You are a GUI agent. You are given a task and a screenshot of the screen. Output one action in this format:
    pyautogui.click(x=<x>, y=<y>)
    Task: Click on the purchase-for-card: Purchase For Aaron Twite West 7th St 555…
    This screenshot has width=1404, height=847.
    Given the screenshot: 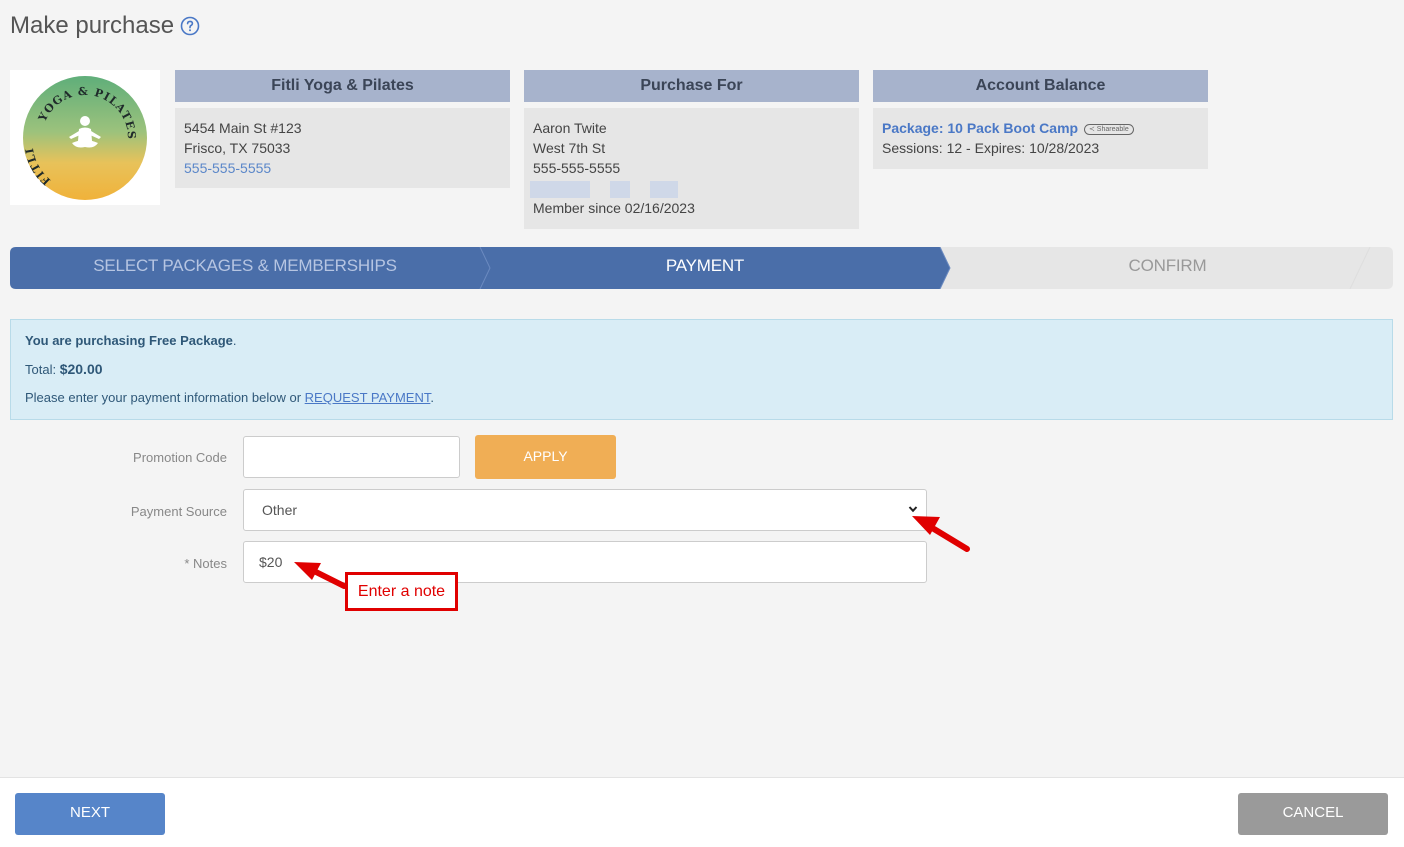 What is the action you would take?
    pyautogui.click(x=691, y=149)
    